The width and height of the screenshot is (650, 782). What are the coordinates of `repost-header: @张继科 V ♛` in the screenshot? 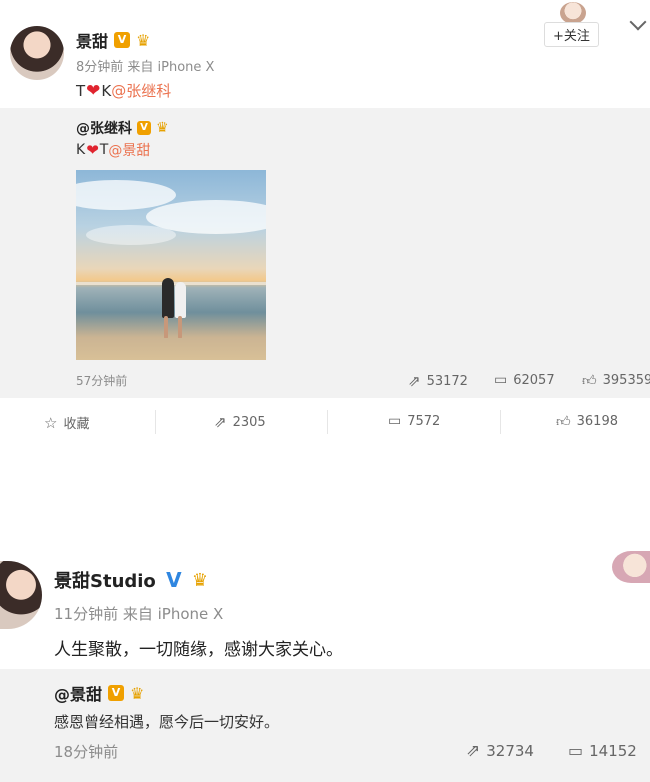 It's located at (122, 128).